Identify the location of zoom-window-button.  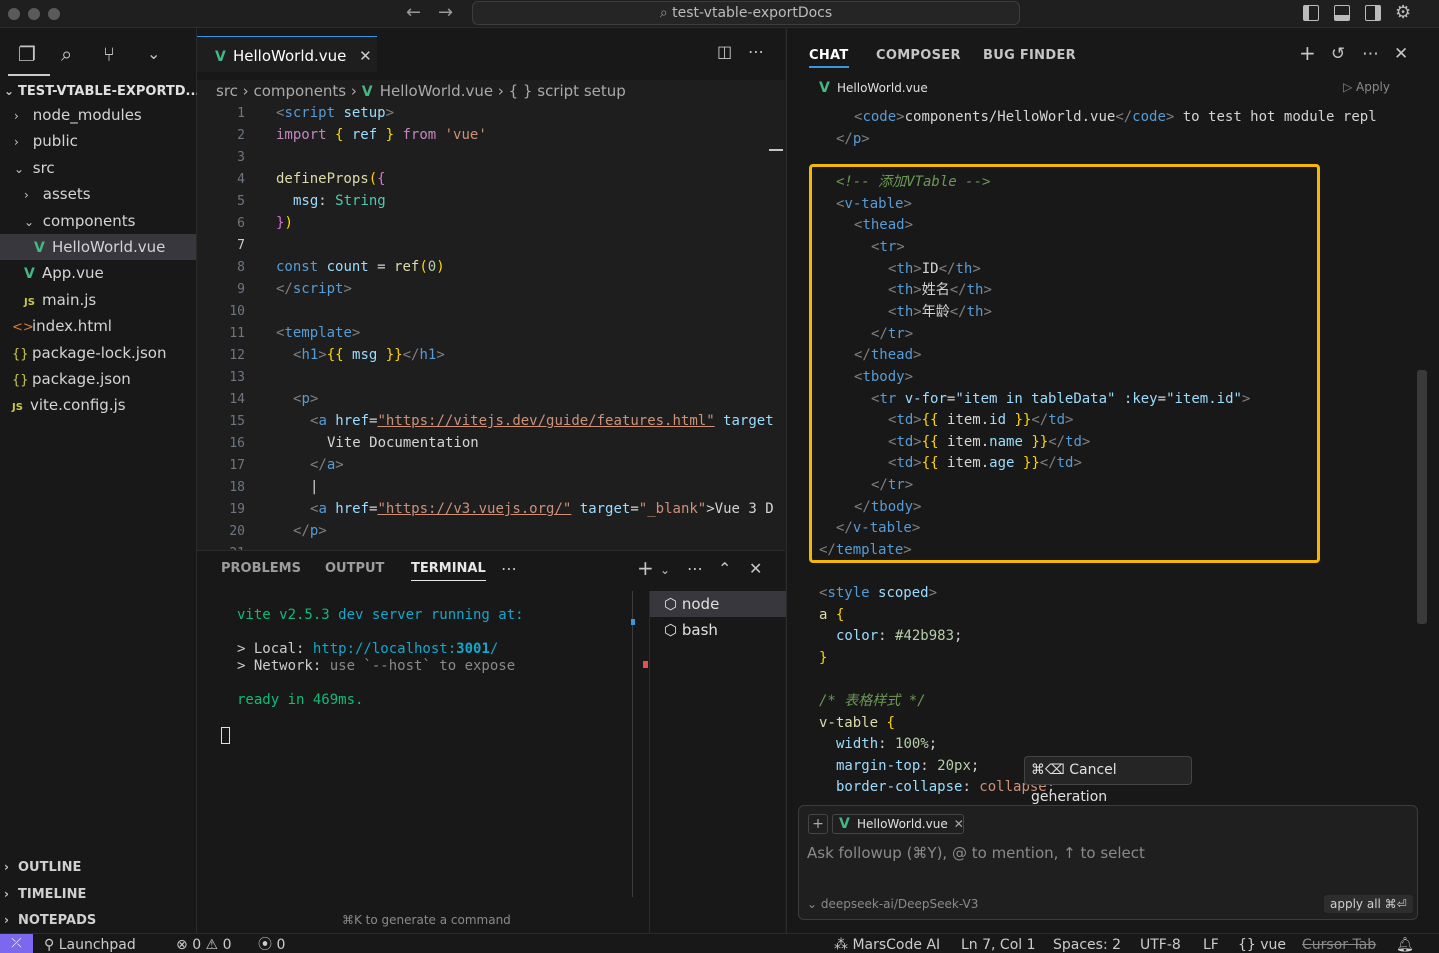
(54, 14).